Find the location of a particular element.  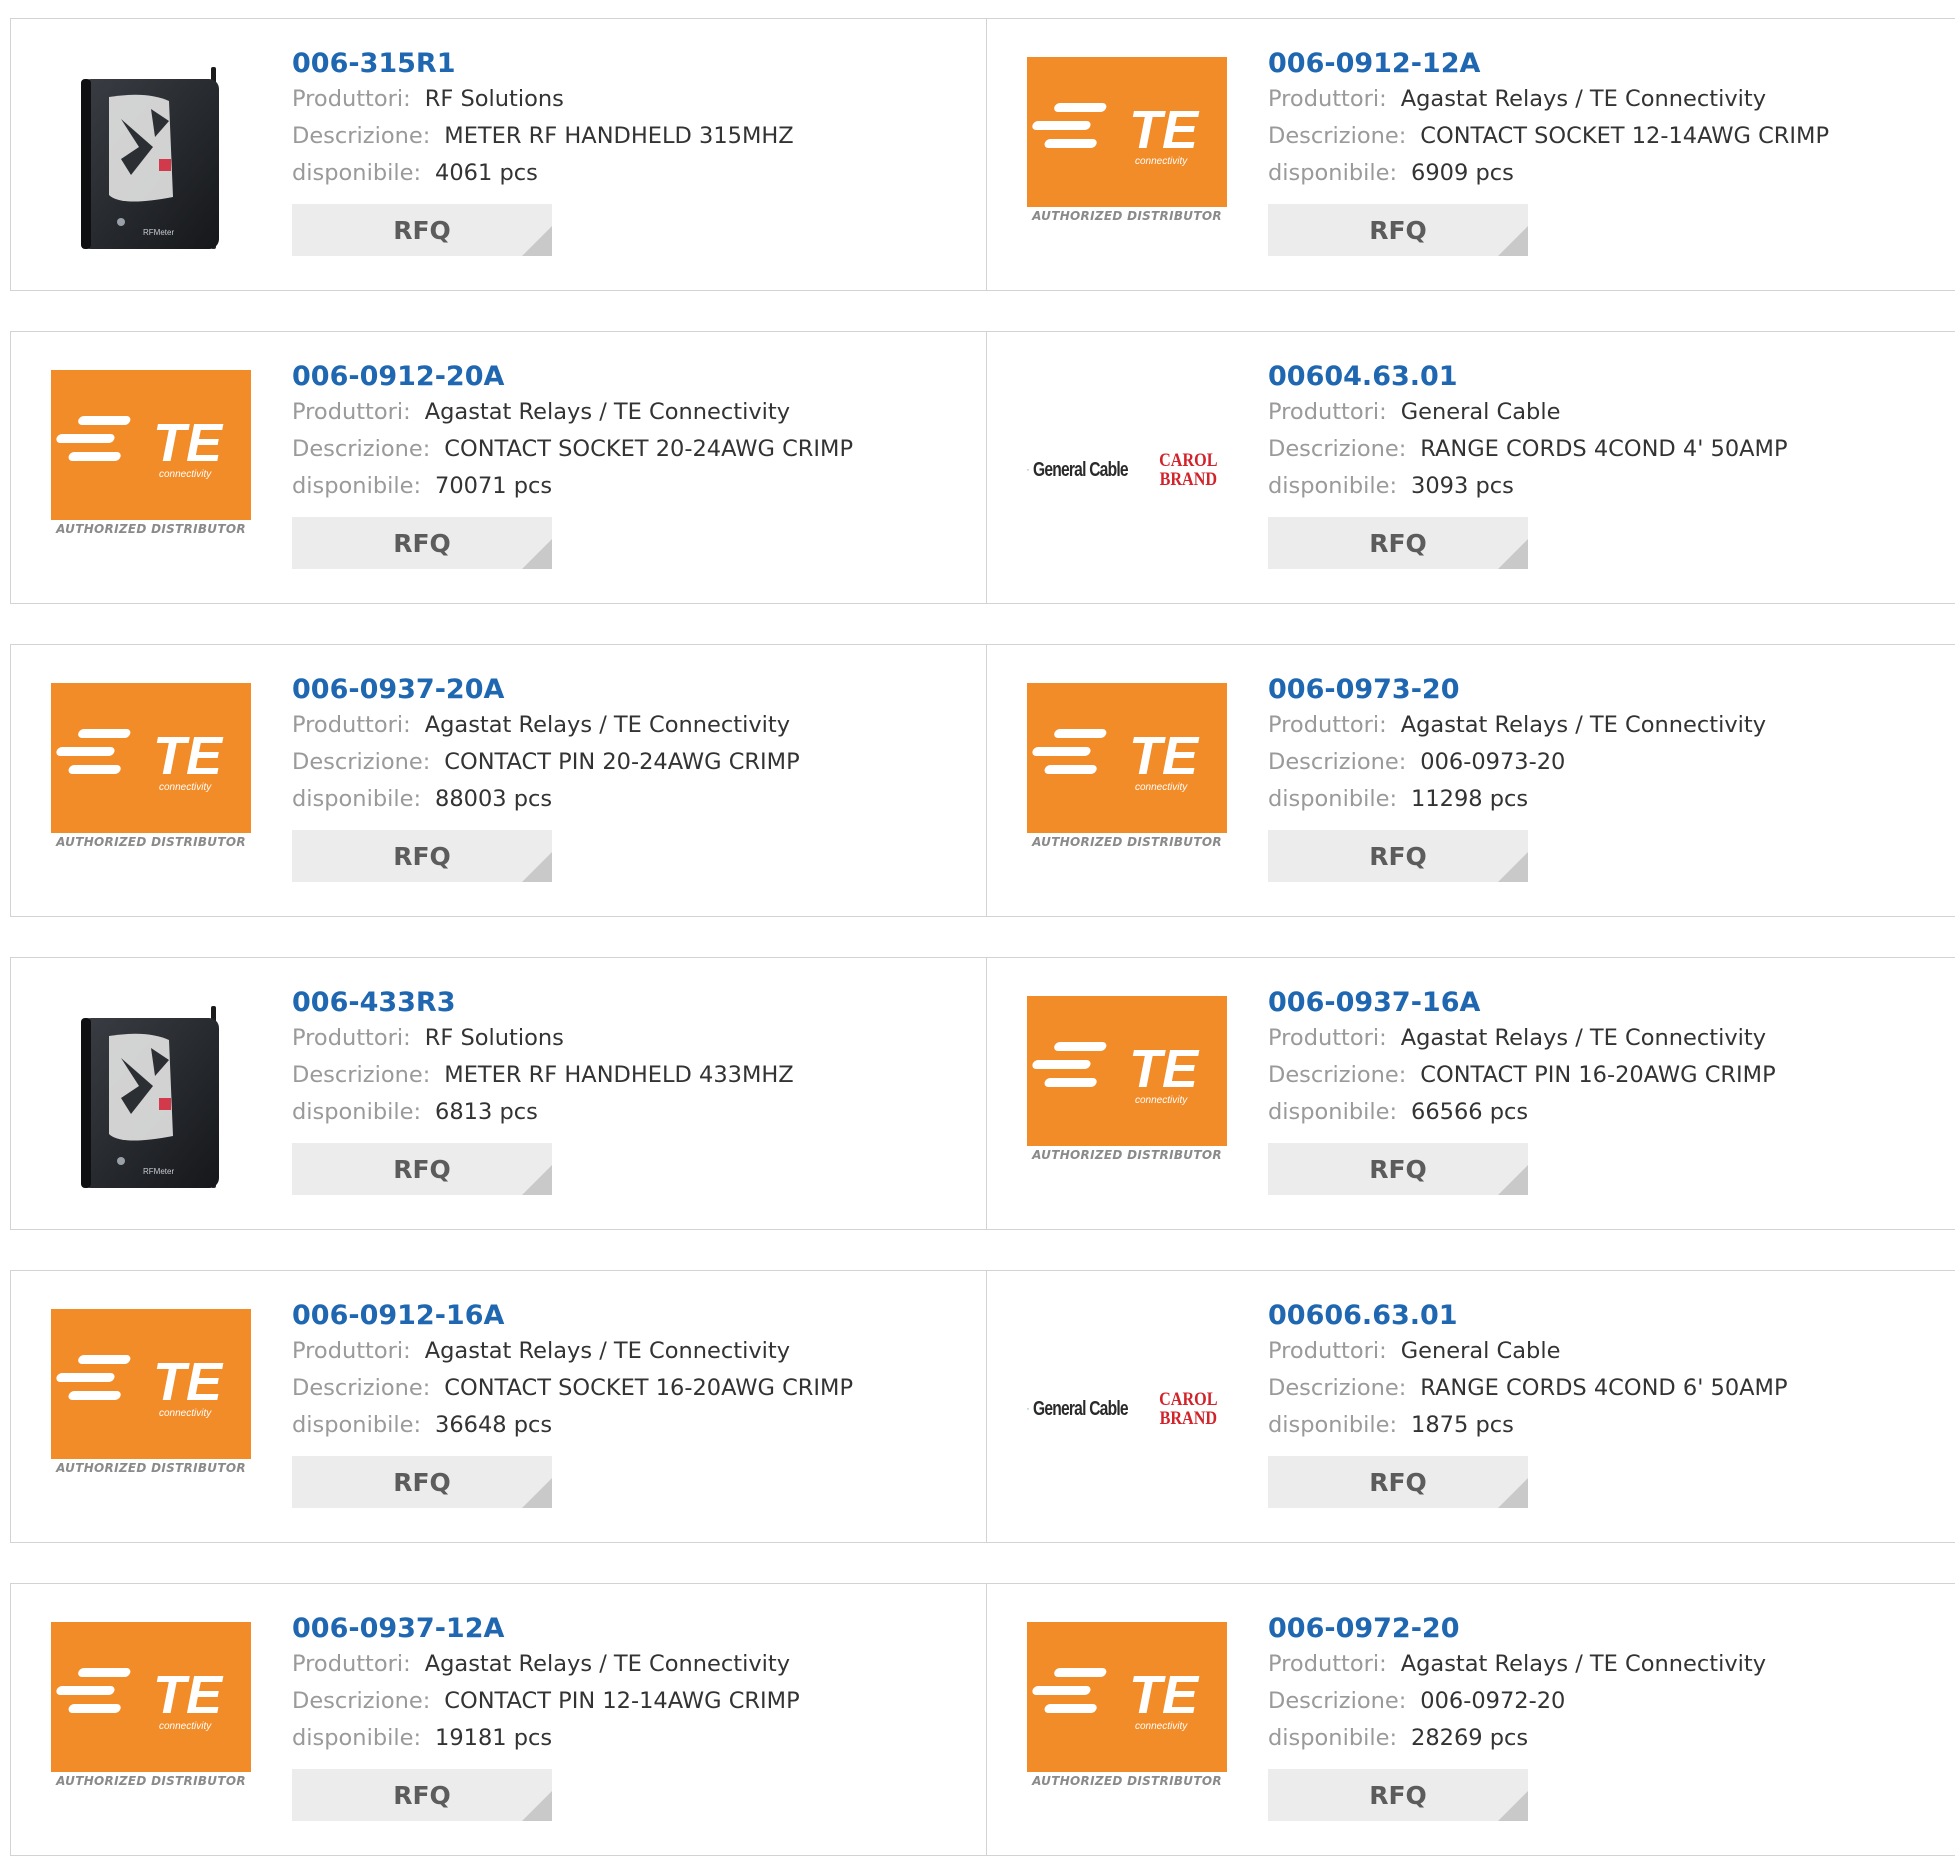

availability-row: disponibile: 3093 pcs is located at coordinates (1528, 486).